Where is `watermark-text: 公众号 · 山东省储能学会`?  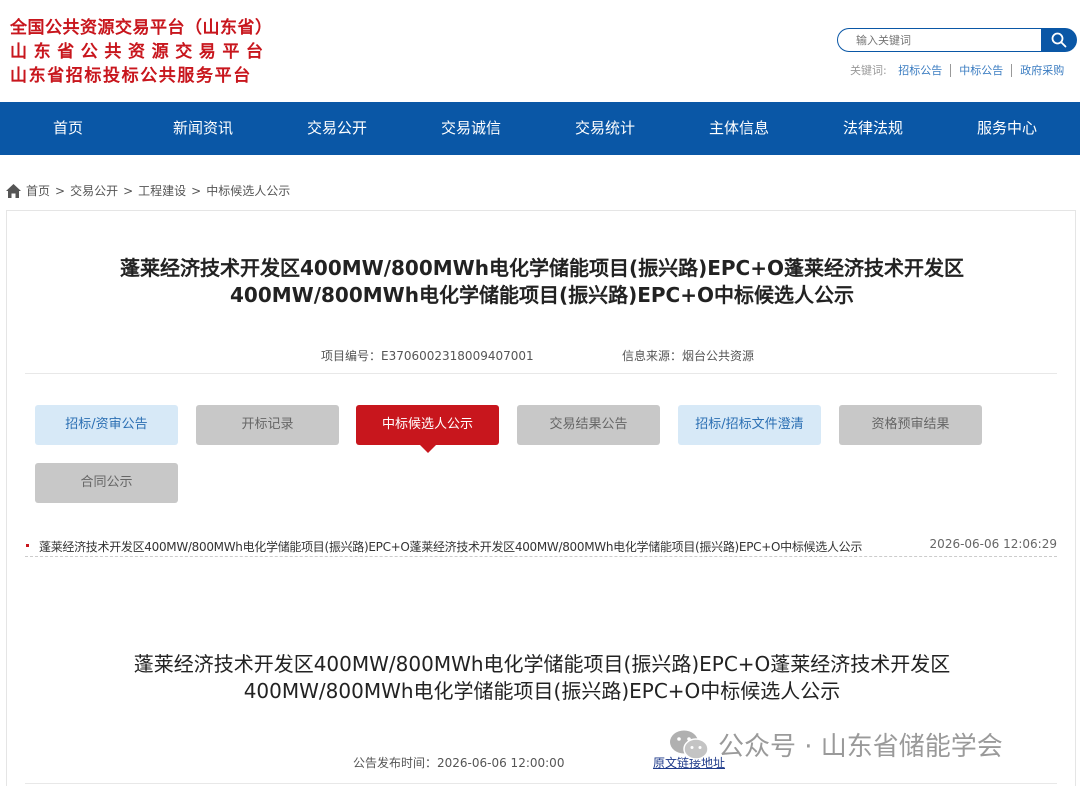
watermark-text: 公众号 · 山东省储能学会 is located at coordinates (860, 747).